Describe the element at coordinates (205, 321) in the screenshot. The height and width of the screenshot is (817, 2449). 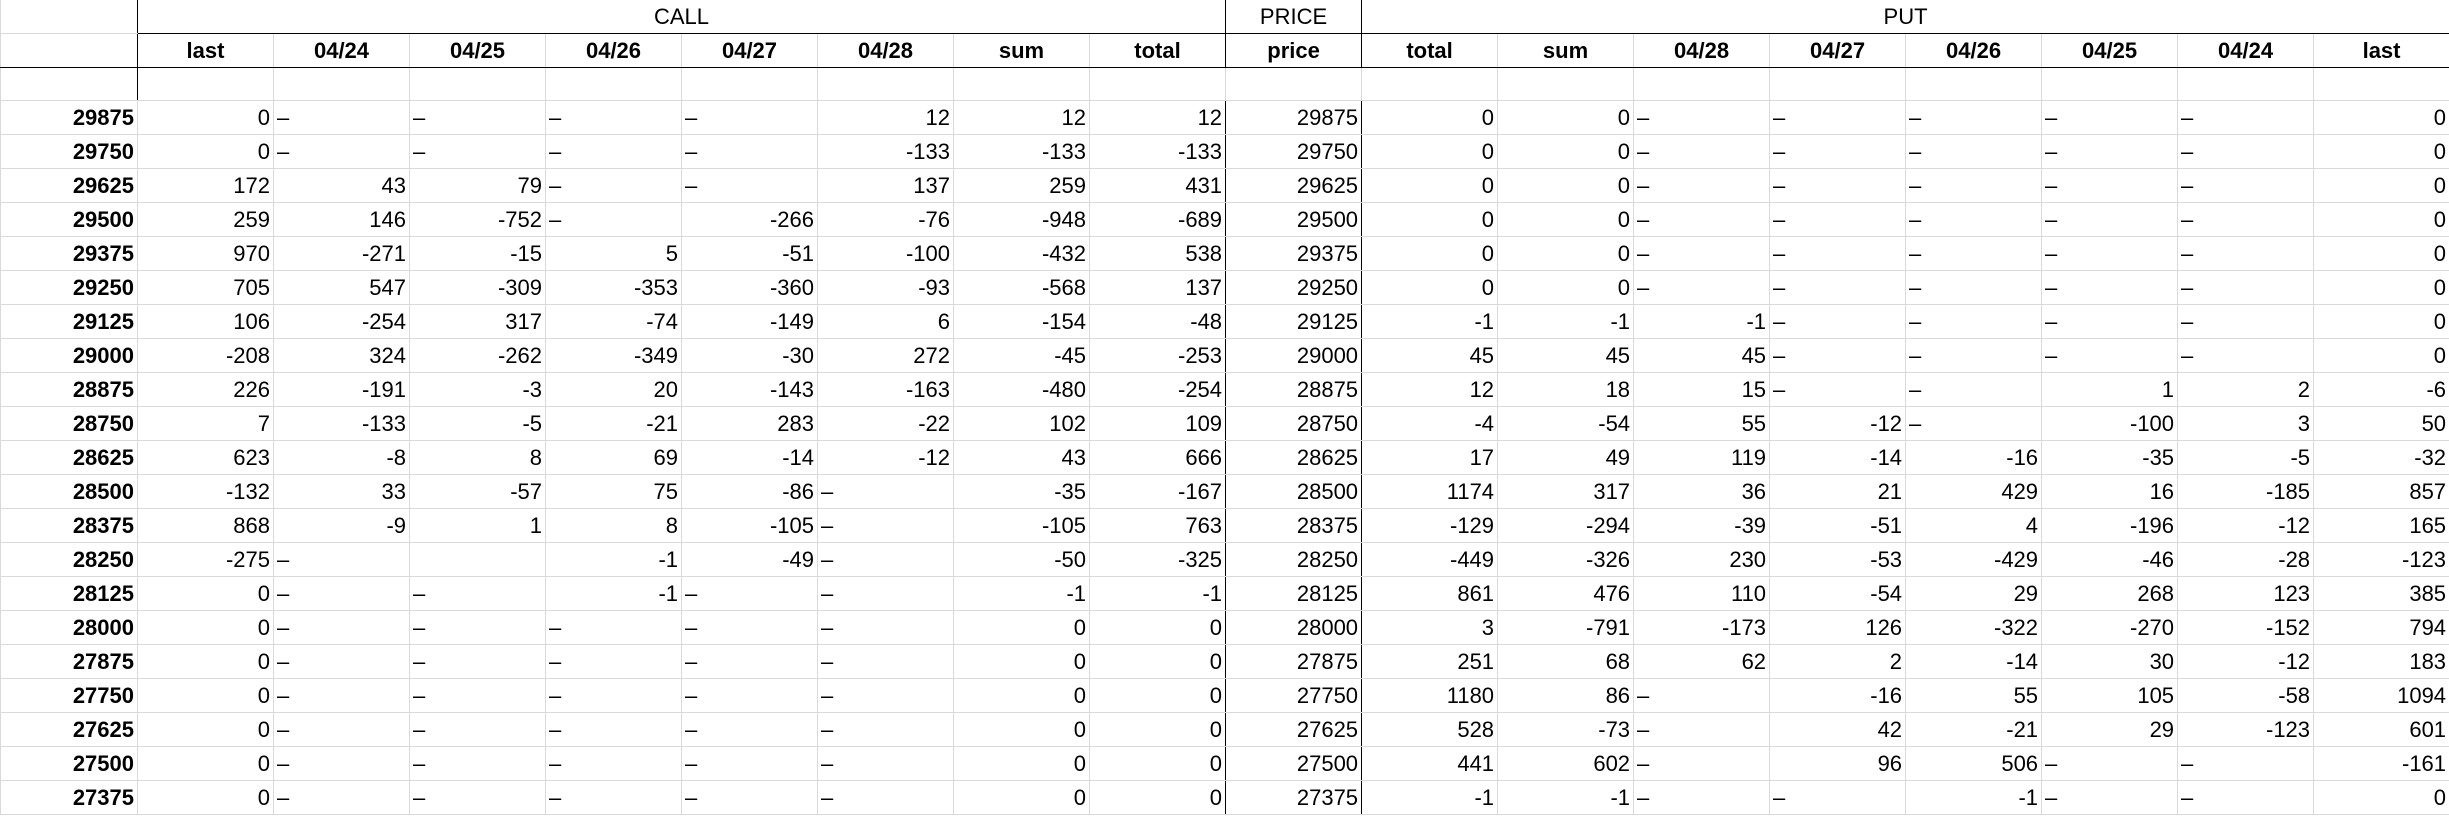
I see `data-cell: 106` at that location.